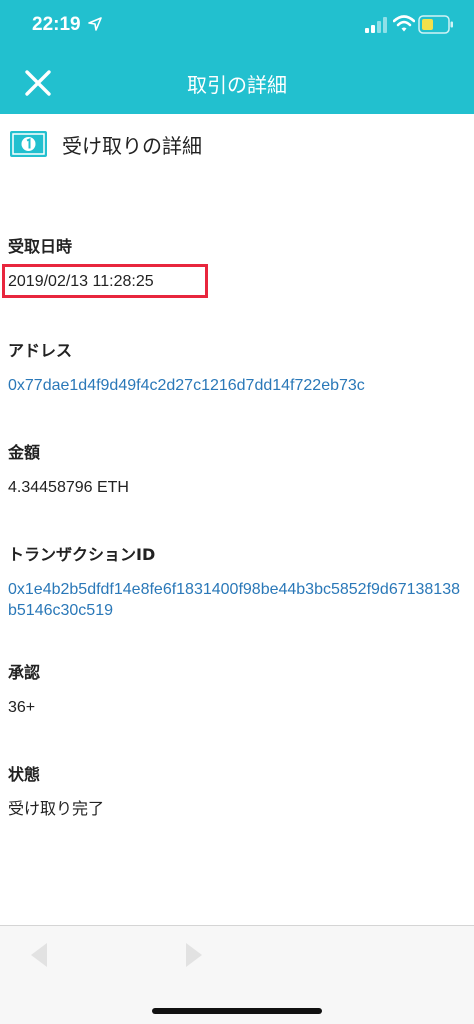 This screenshot has width=474, height=1024. What do you see at coordinates (435, 24) in the screenshot?
I see `battery-icon` at bounding box center [435, 24].